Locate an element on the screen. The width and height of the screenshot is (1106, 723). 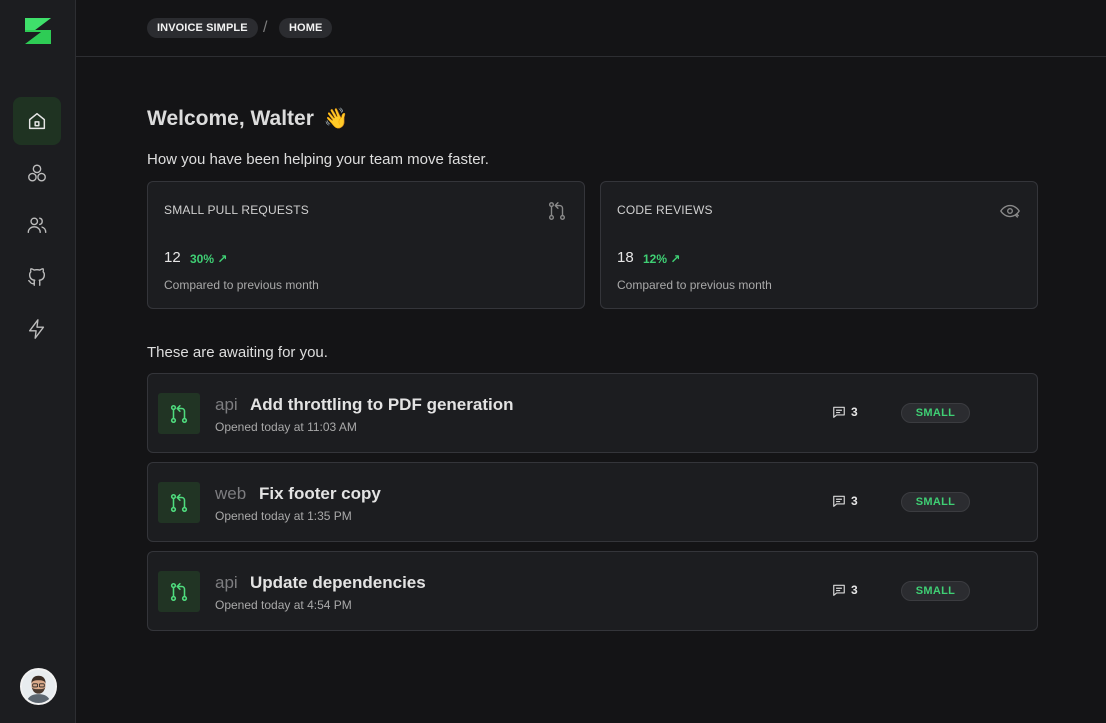
breadcrumb-item-project: INVOICE SIMPLE is located at coordinates (202, 28).